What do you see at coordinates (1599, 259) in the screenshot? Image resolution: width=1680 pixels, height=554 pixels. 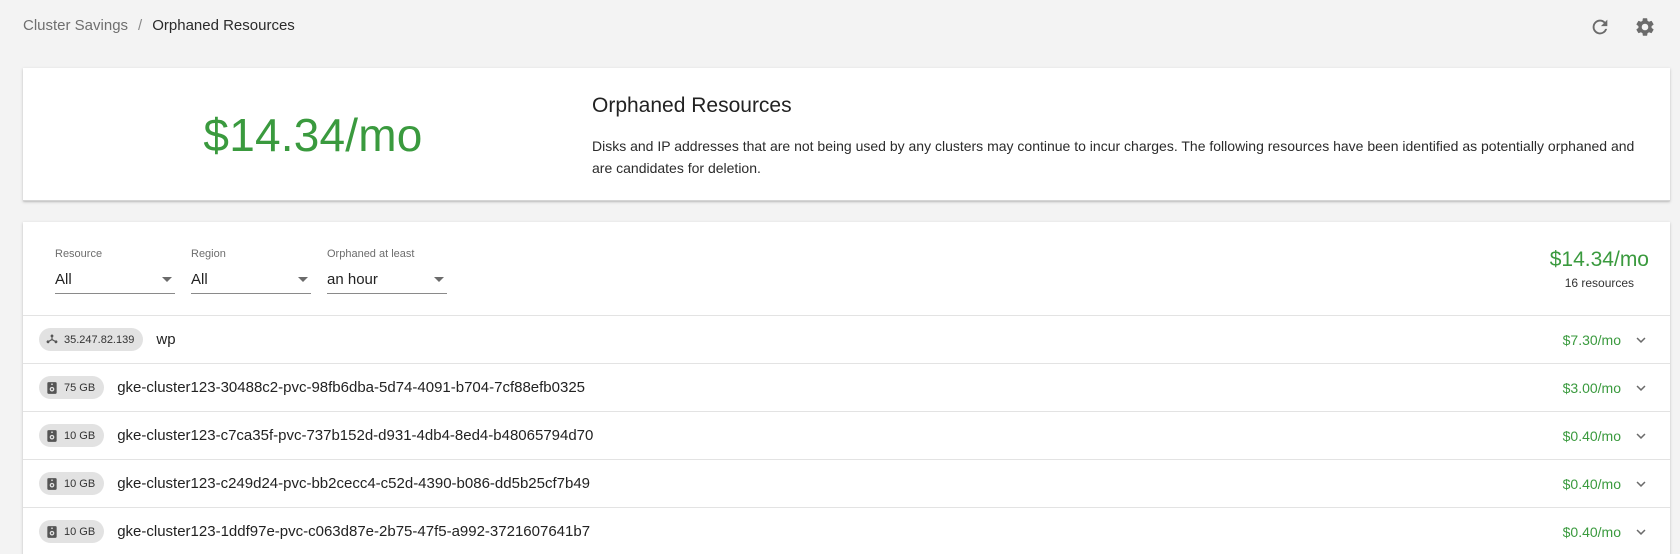 I see `filtered-total-cost: $14.34/mo` at bounding box center [1599, 259].